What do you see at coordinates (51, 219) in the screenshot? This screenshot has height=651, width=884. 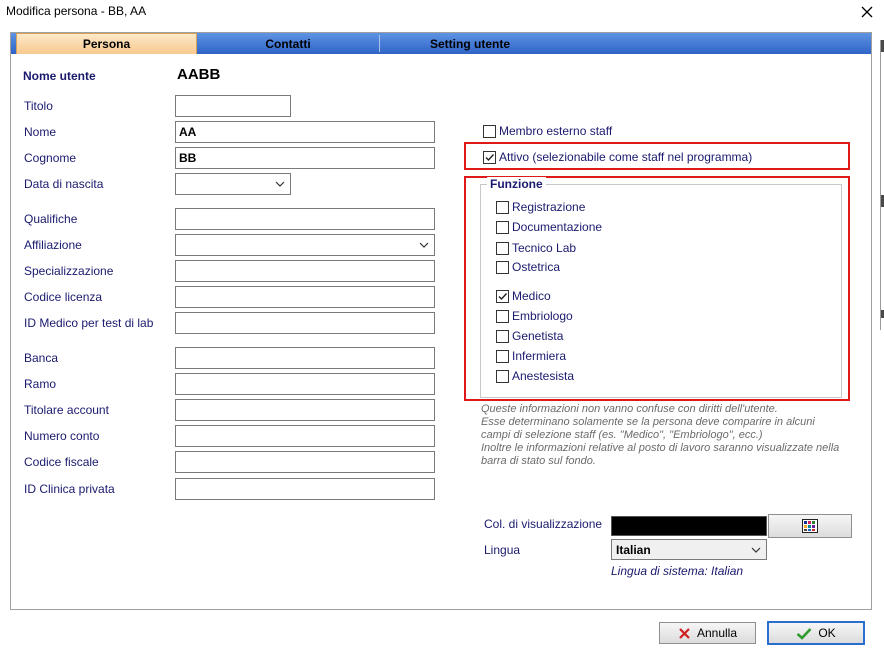 I see `qualifiche-label: Qualifiche` at bounding box center [51, 219].